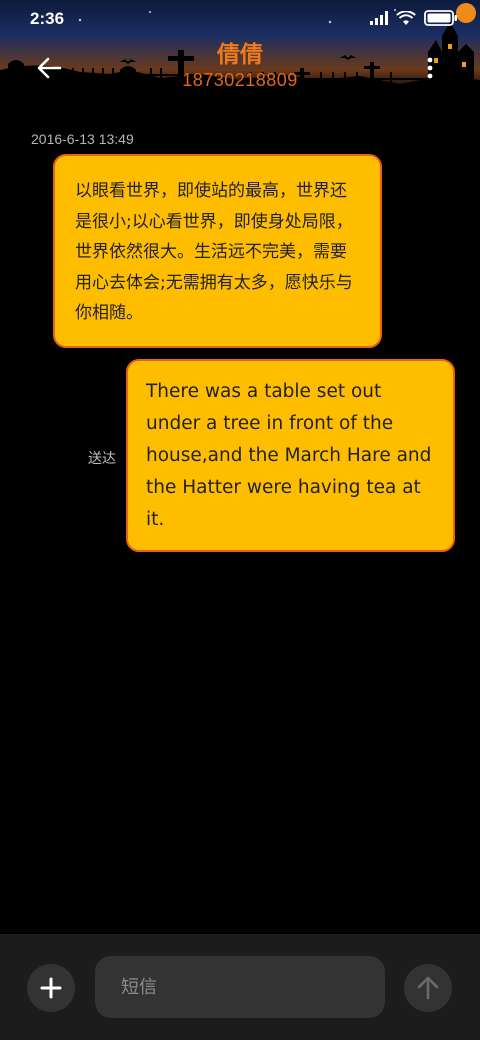 This screenshot has width=480, height=1040. I want to click on more-vertical-icon, so click(430, 68).